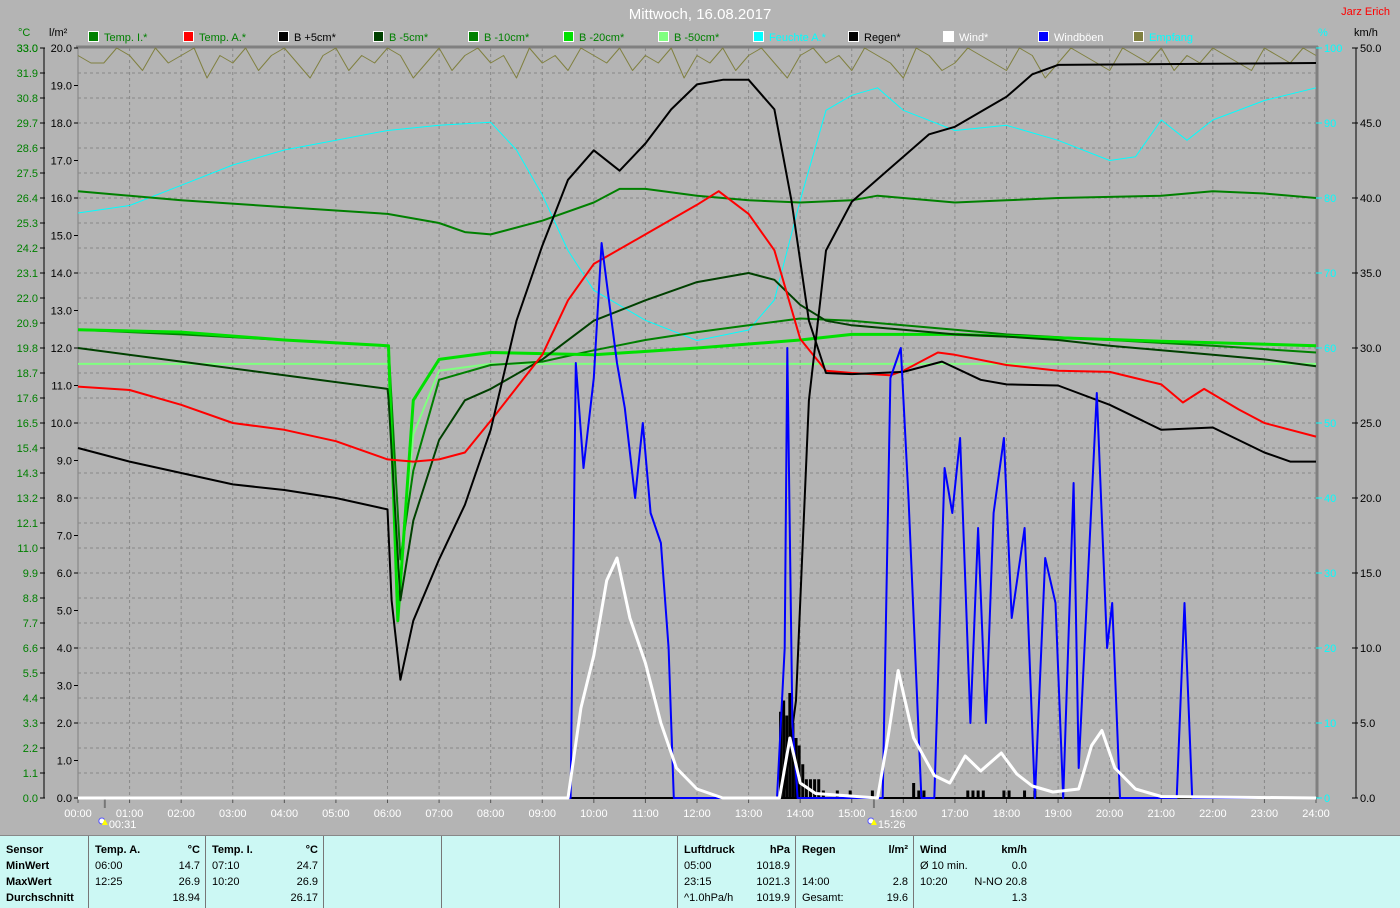 The width and height of the screenshot is (1400, 908). Describe the element at coordinates (1333, 49) in the screenshot. I see `percent-tick-label: 100` at that location.